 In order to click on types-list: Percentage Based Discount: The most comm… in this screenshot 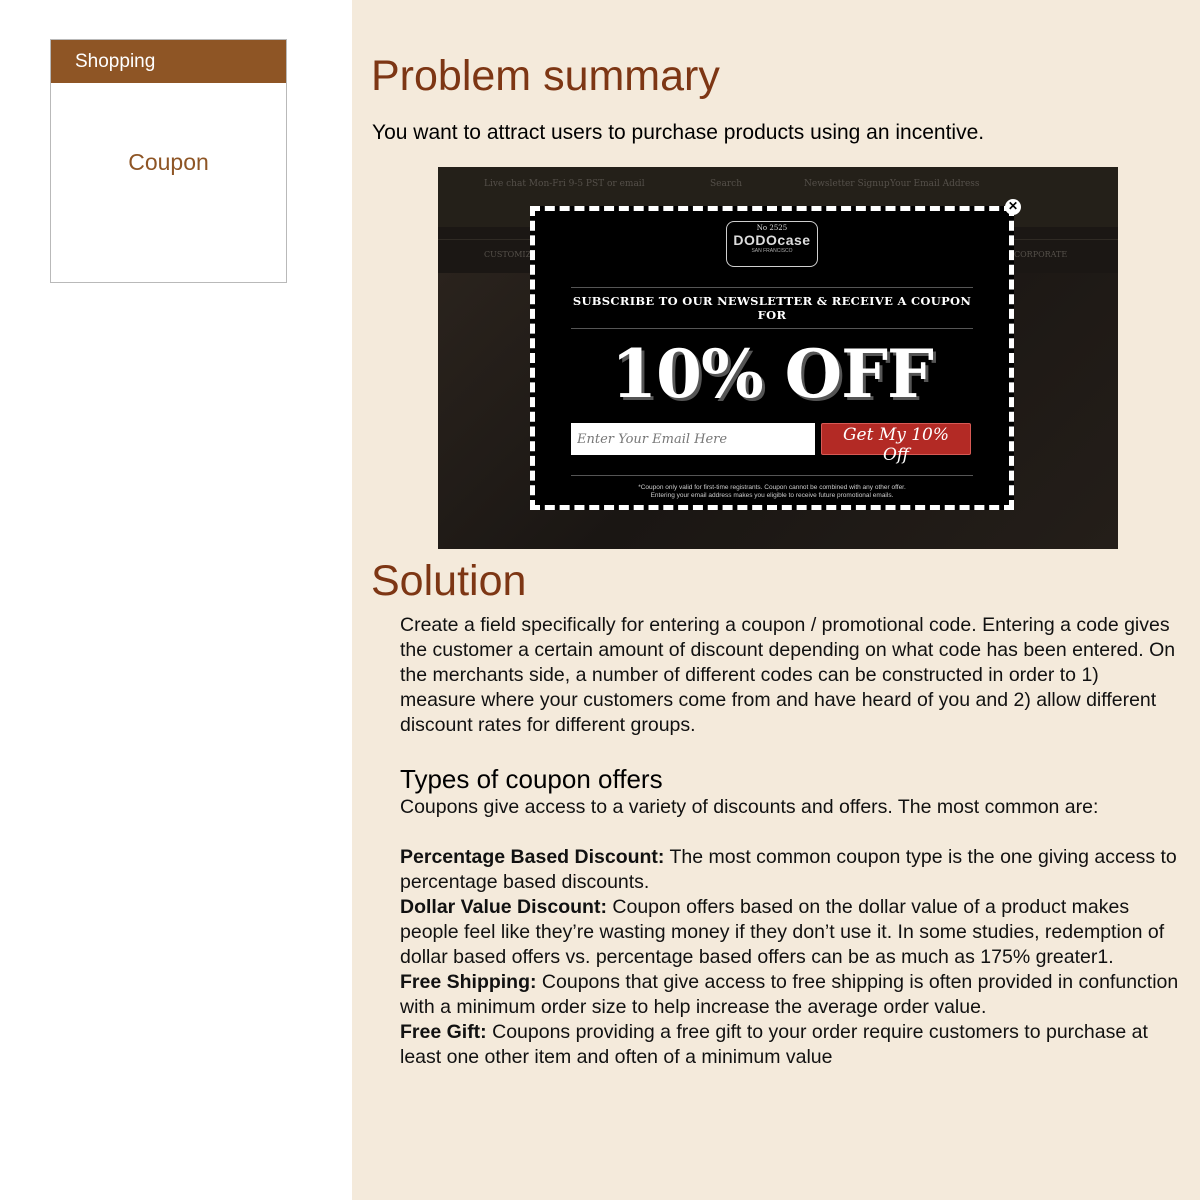, I will do `click(790, 957)`.